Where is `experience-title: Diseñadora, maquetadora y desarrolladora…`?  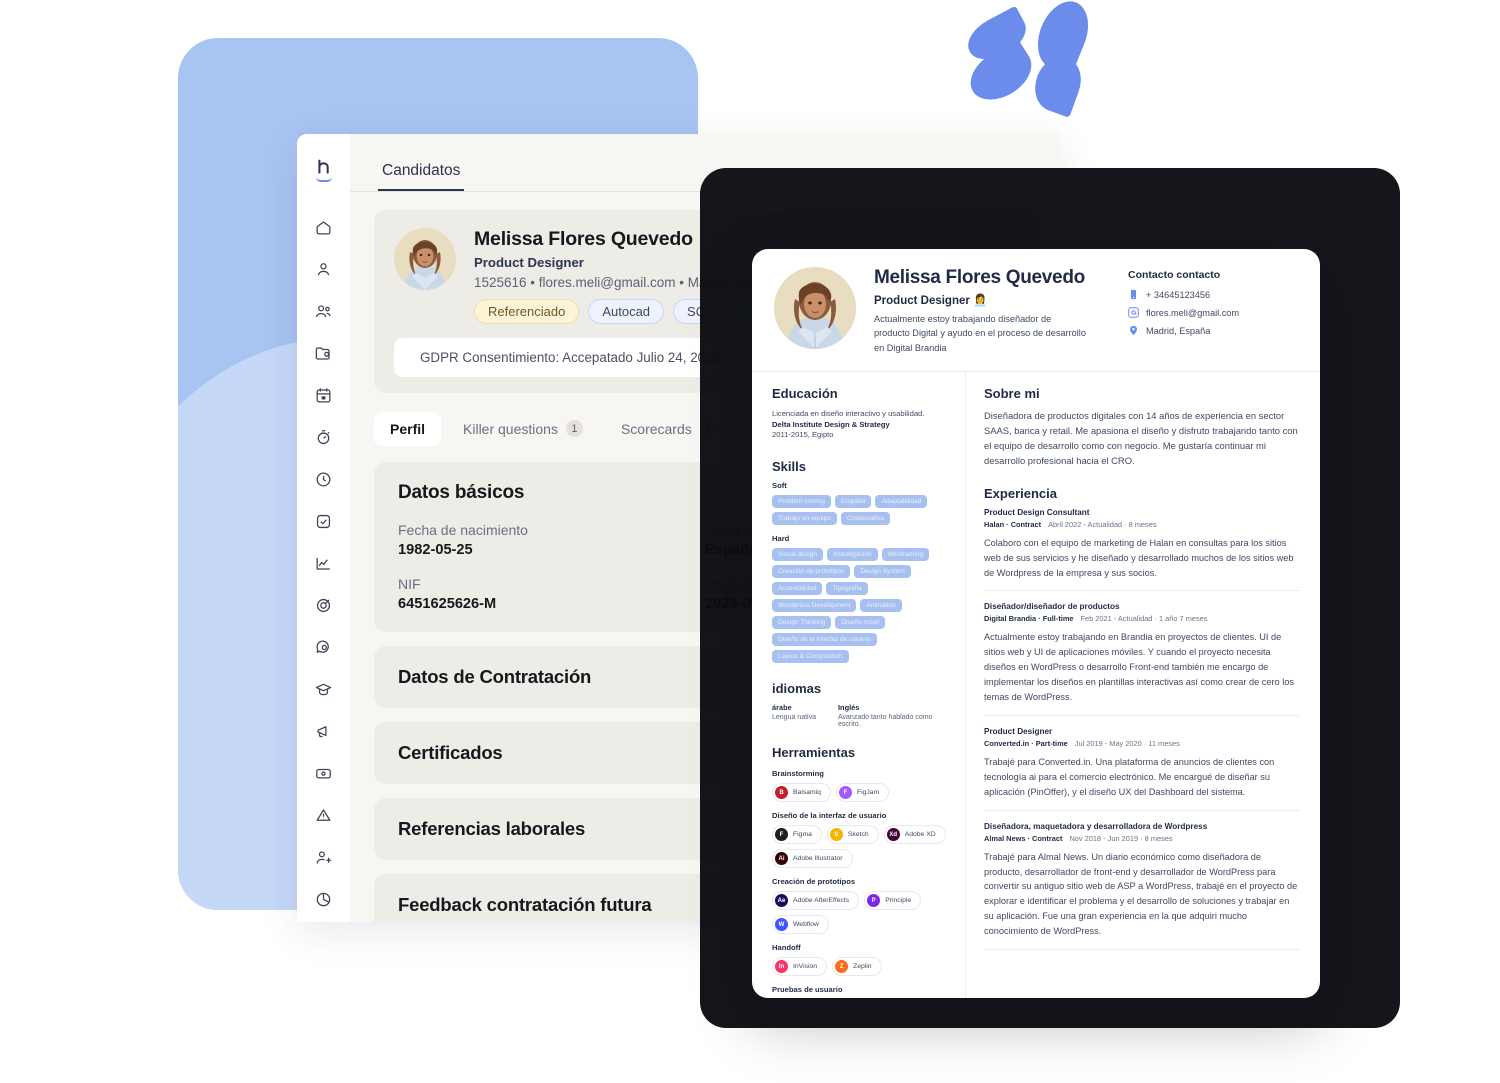 experience-title: Diseñadora, maquetadora y desarrolladora… is located at coordinates (1096, 826).